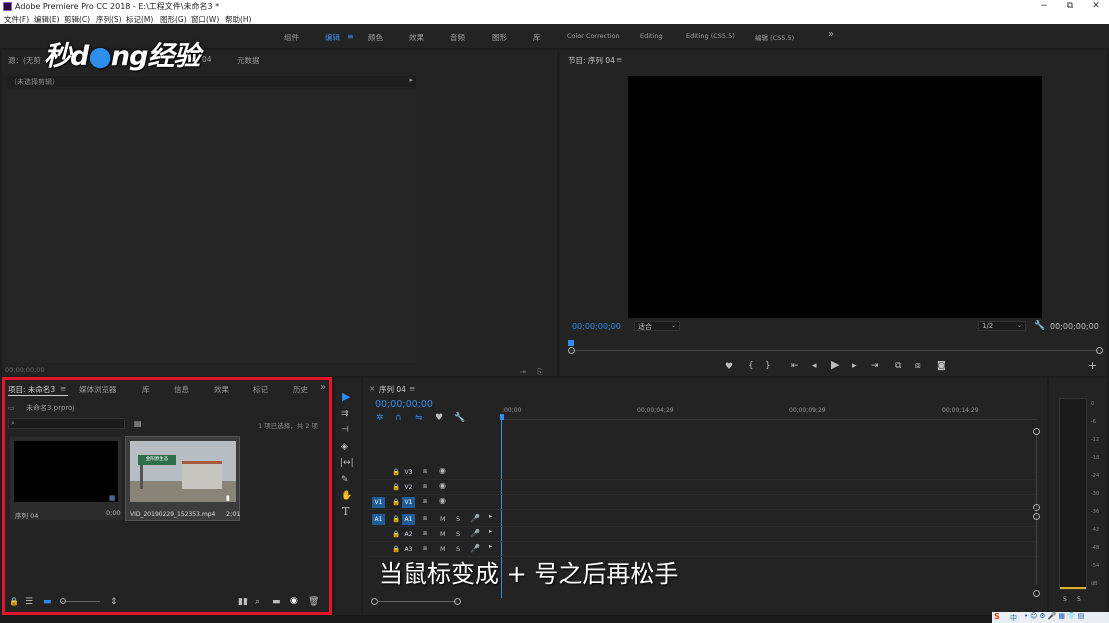 This screenshot has height=623, width=1109. What do you see at coordinates (378, 519) in the screenshot?
I see `source-patch-a1: A1` at bounding box center [378, 519].